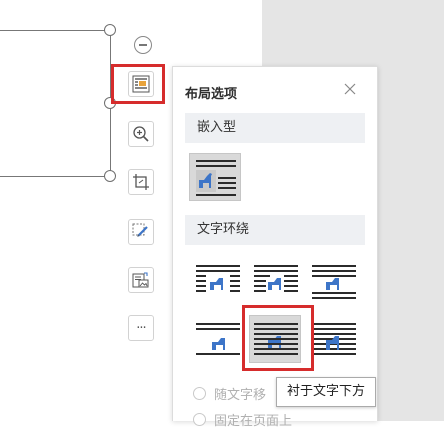 Image resolution: width=444 pixels, height=429 pixels. I want to click on tooltip-text: 衬于文字下方, so click(326, 391).